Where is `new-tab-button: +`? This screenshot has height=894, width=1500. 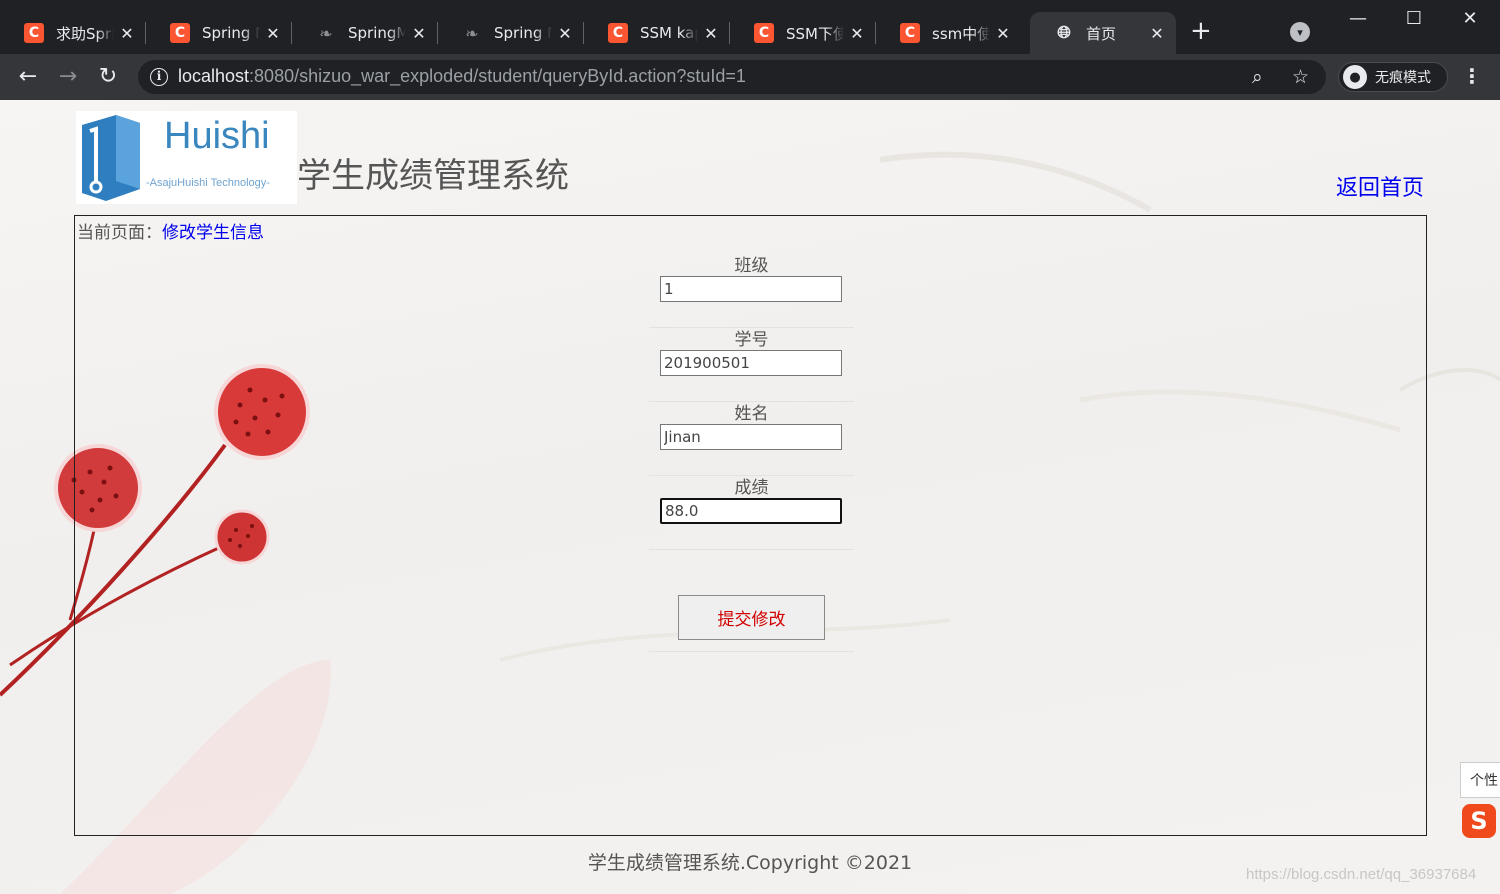
new-tab-button: + is located at coordinates (1201, 31).